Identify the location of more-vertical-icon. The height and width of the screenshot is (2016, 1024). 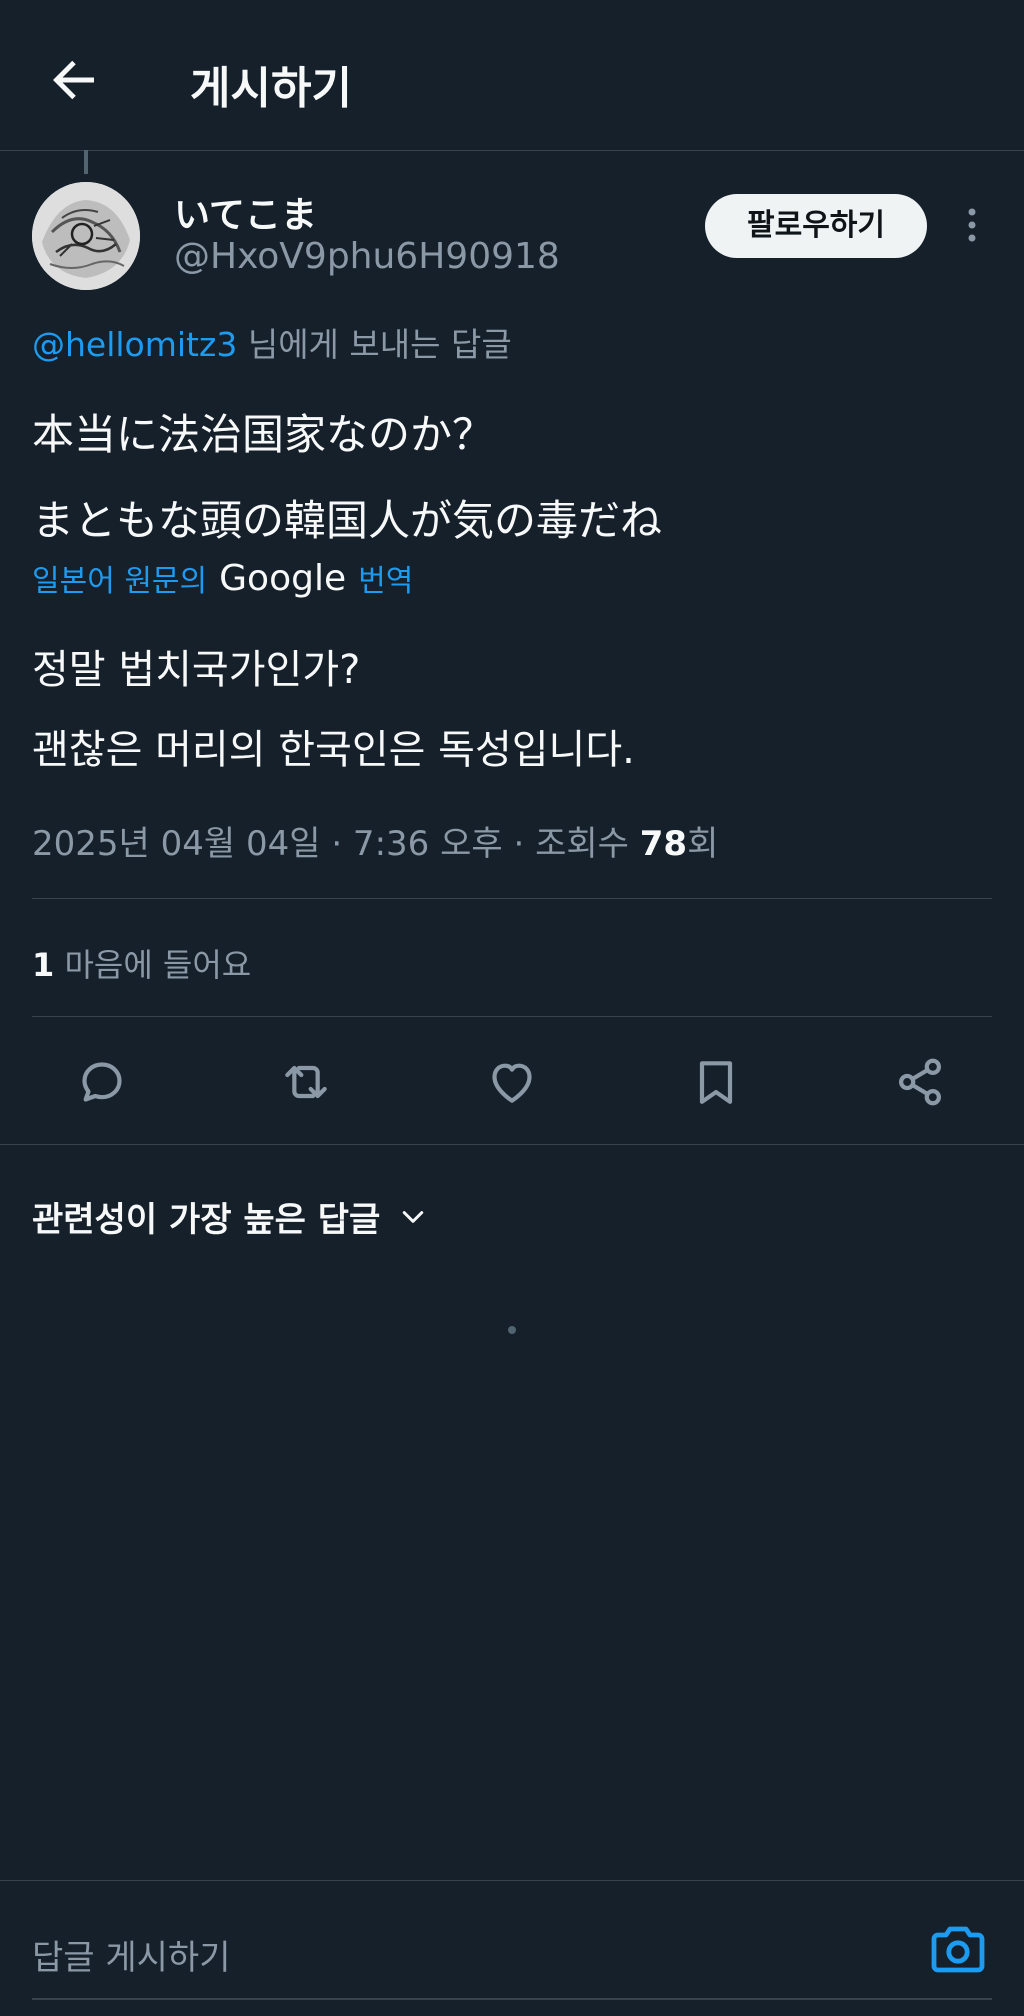
(972, 225).